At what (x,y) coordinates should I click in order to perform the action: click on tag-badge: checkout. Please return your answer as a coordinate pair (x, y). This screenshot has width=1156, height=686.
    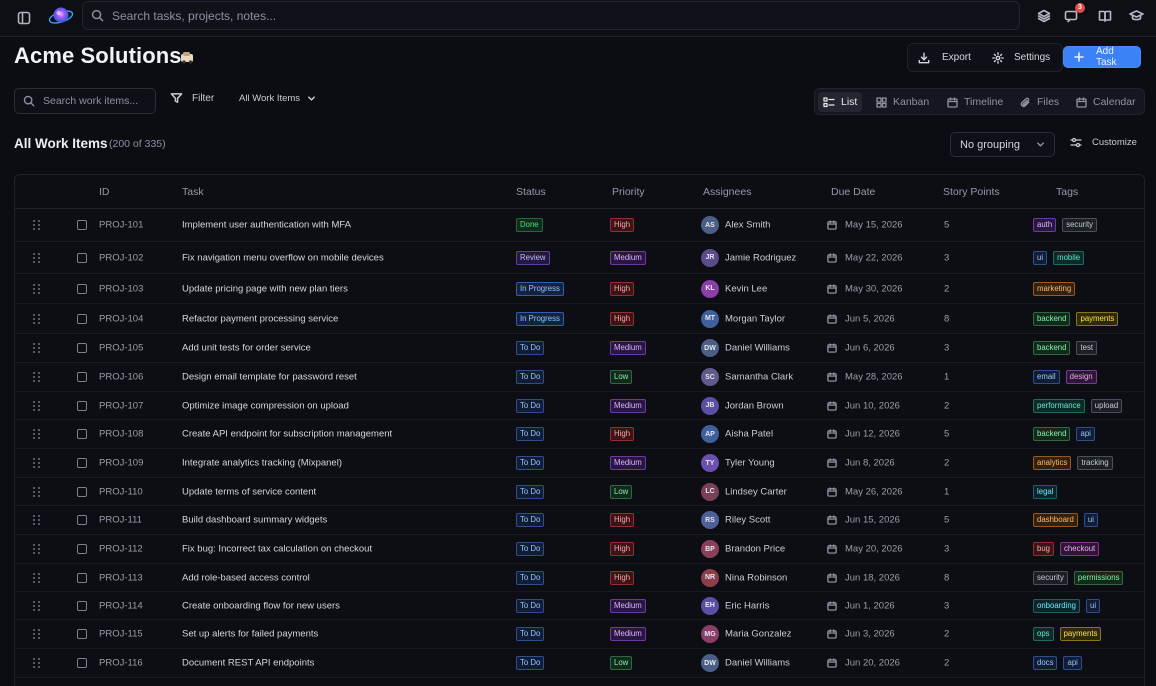
    Looking at the image, I should click on (1080, 549).